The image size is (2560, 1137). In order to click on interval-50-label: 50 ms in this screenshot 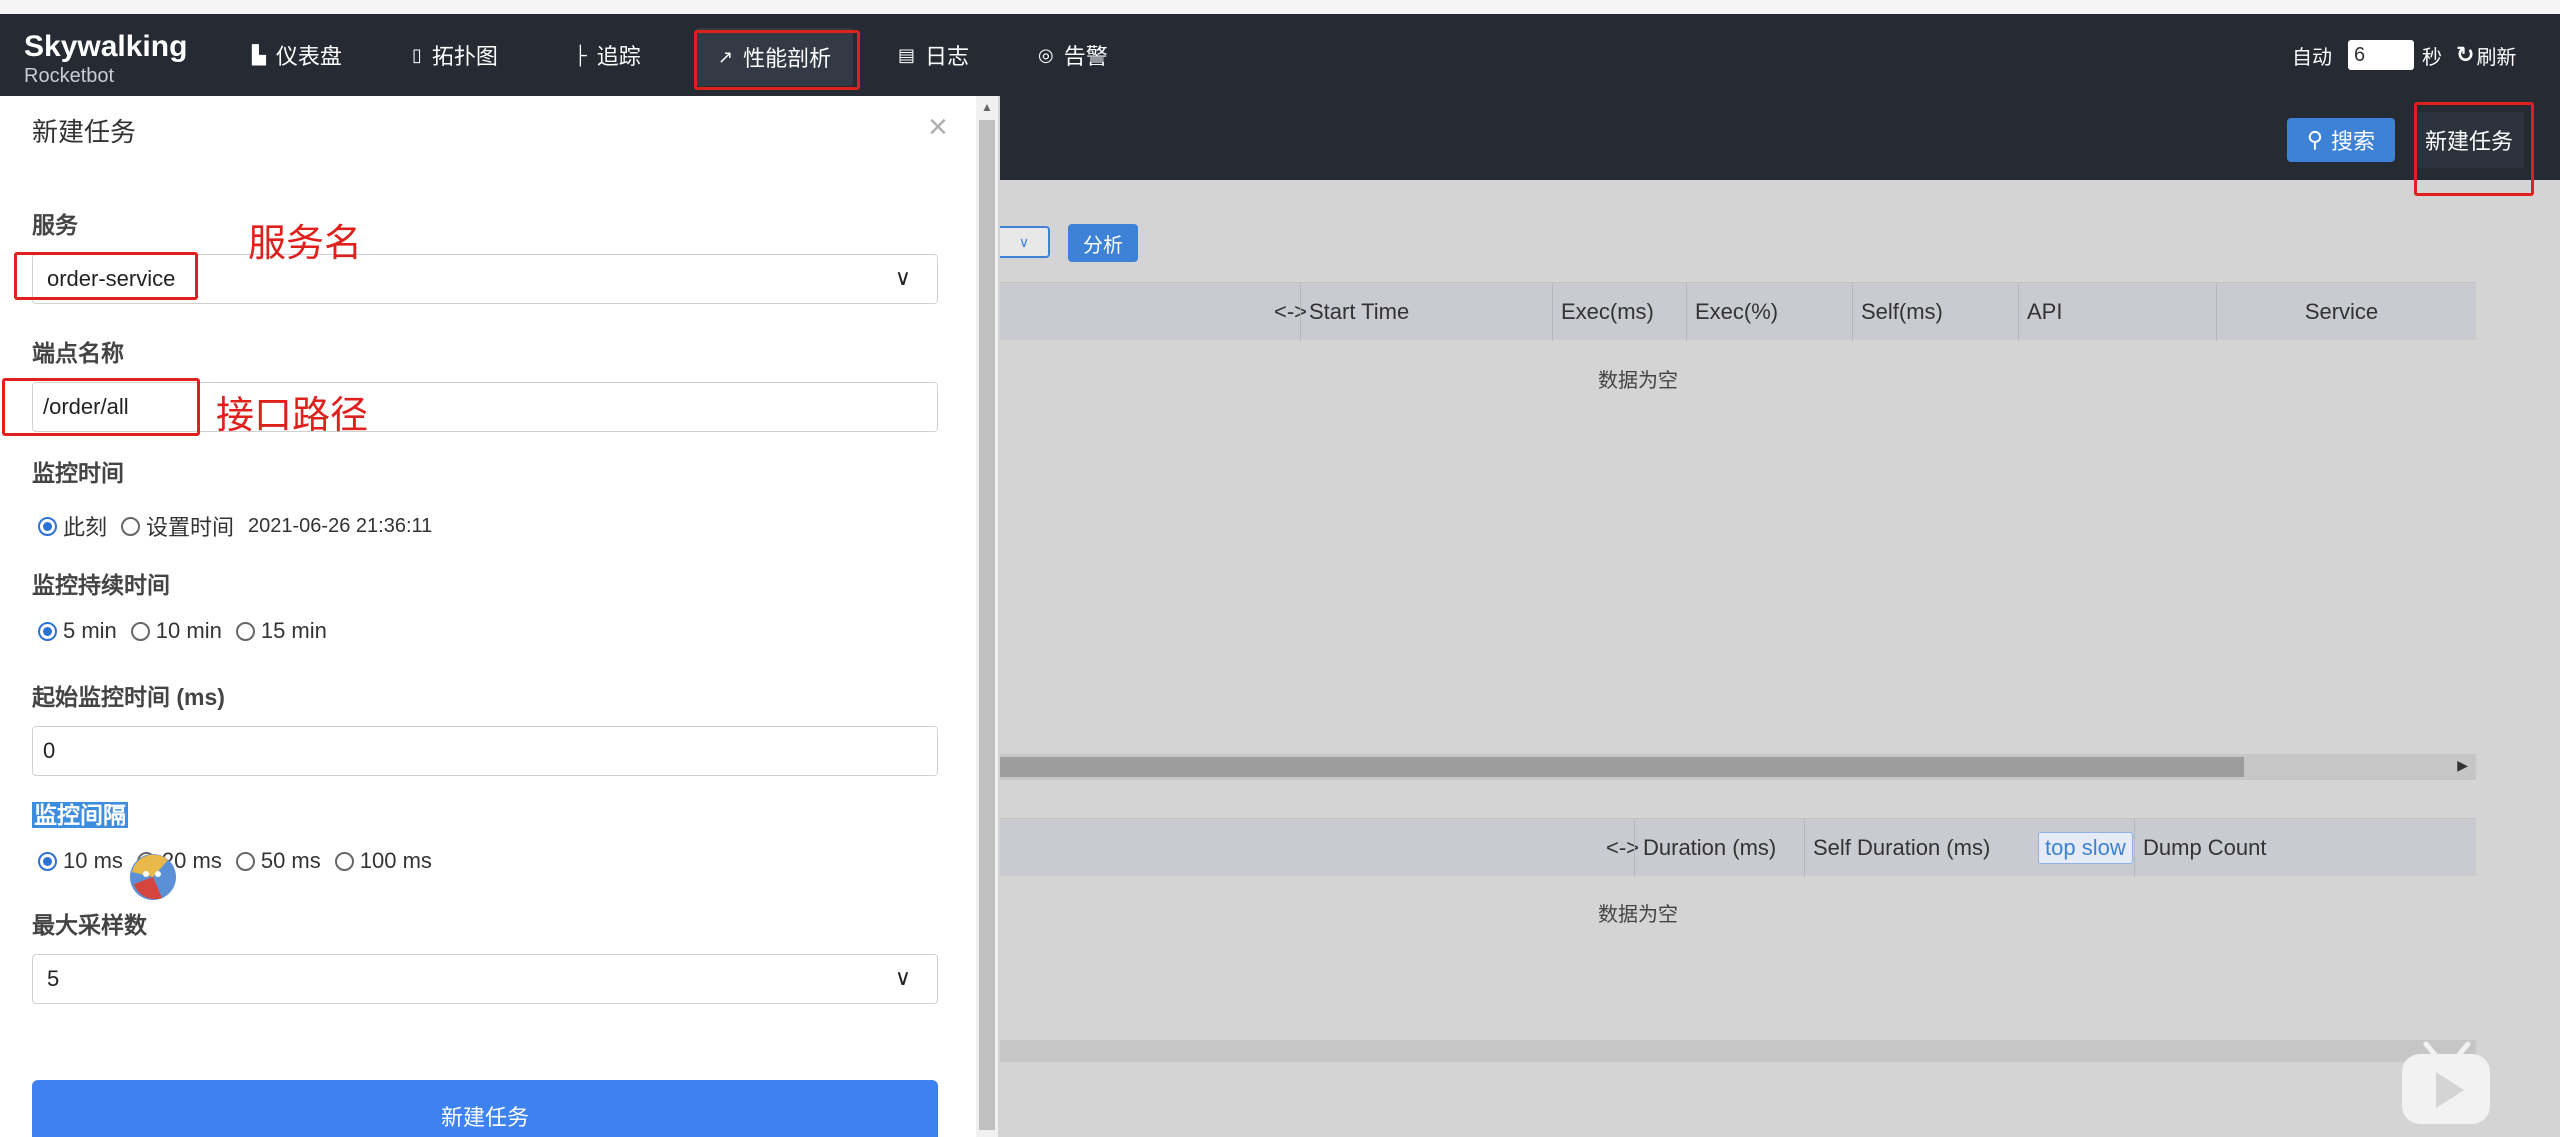, I will do `click(290, 860)`.